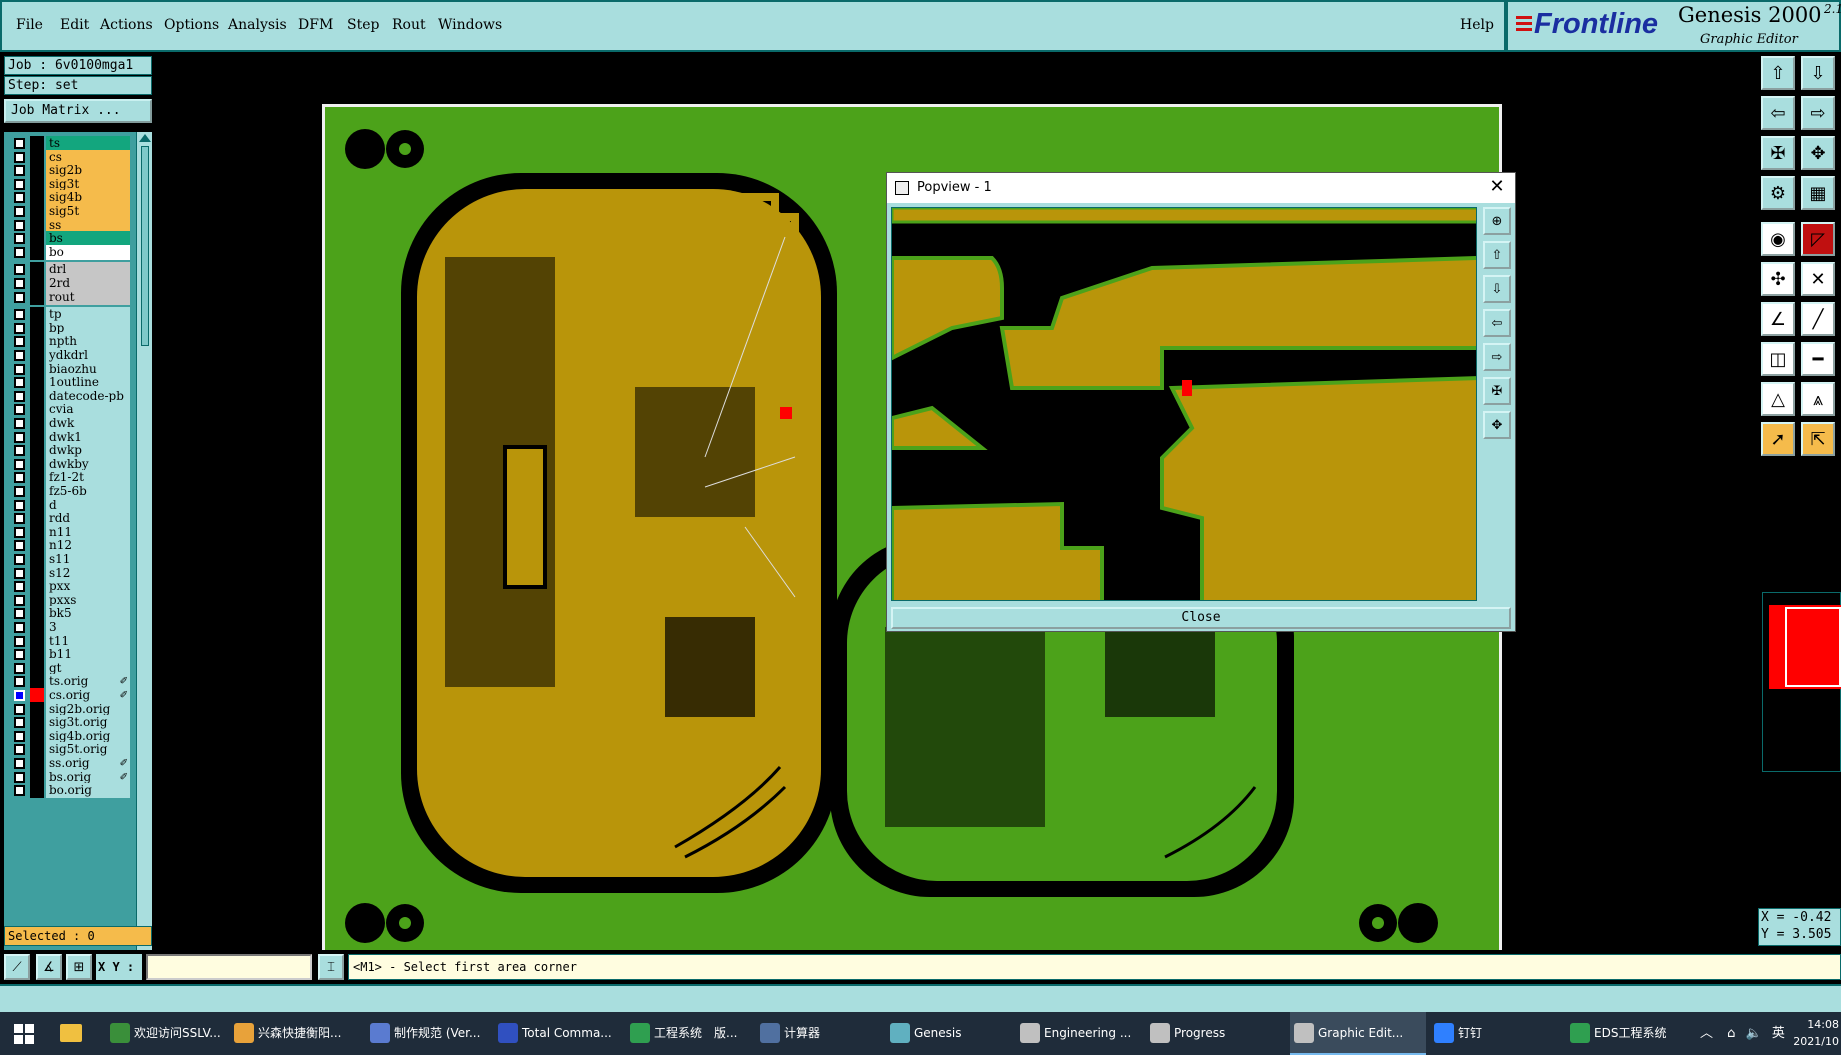 The image size is (1841, 1055). What do you see at coordinates (1497, 391) in the screenshot?
I see `popview-fit-icon: ✠` at bounding box center [1497, 391].